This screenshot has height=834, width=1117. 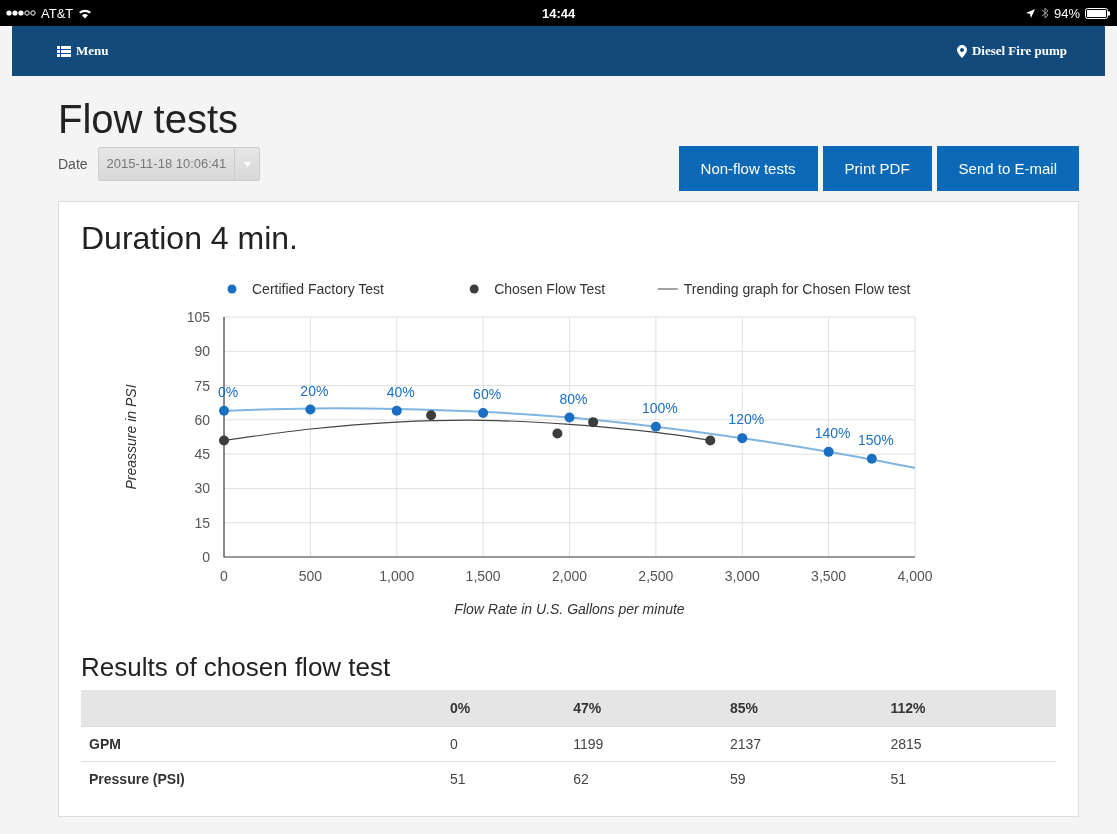 I want to click on y-axis-tick-label: 30, so click(x=202, y=488).